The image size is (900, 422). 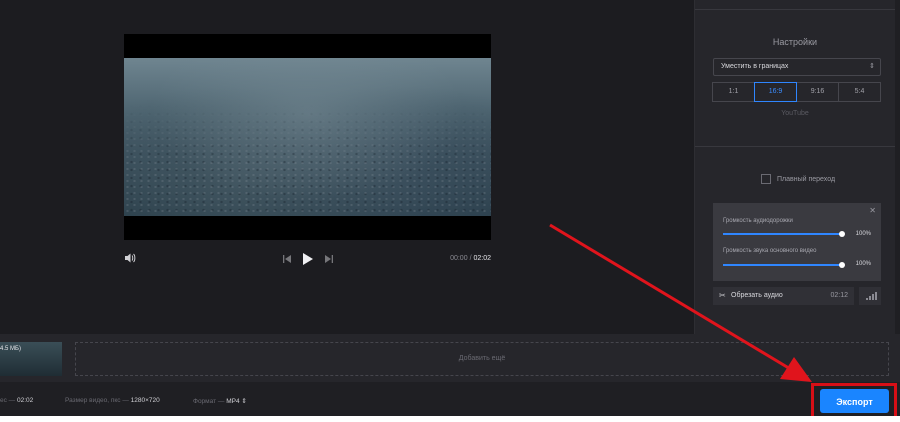 I want to click on clip-size: 4.5 МБ), so click(x=10, y=349).